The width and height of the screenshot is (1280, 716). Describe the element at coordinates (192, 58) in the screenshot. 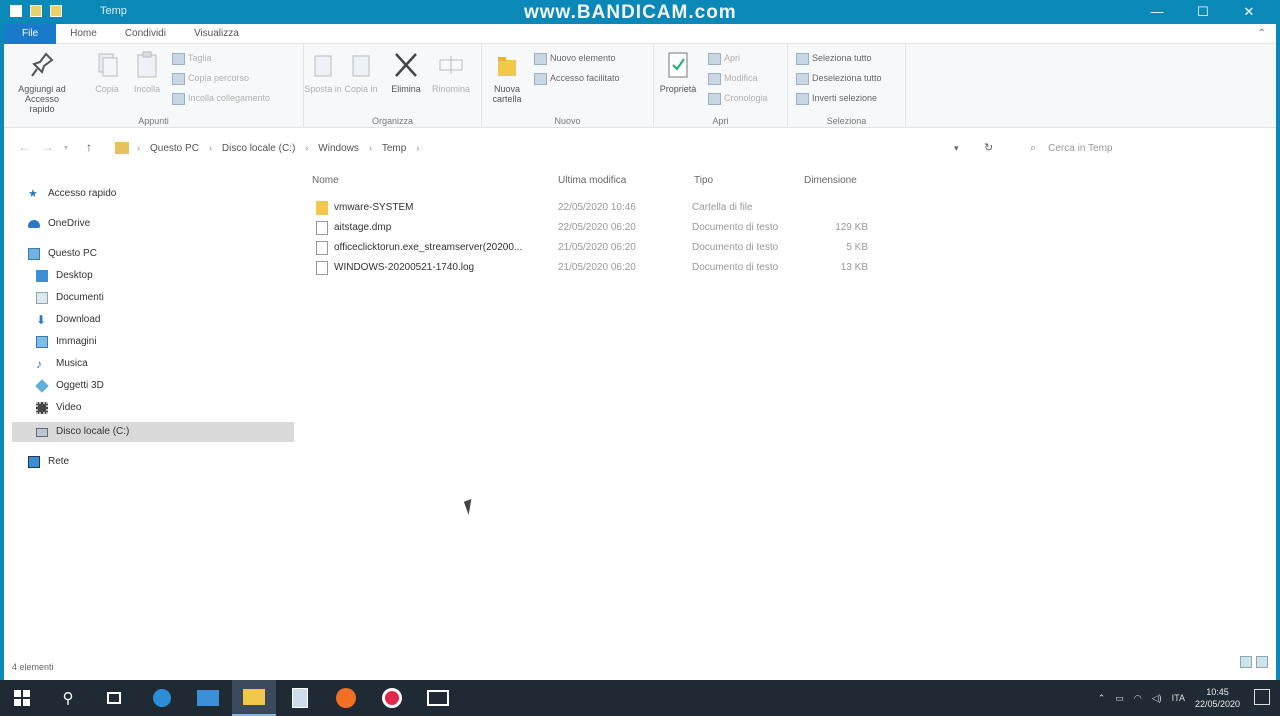

I see `cut-button: Taglia` at that location.